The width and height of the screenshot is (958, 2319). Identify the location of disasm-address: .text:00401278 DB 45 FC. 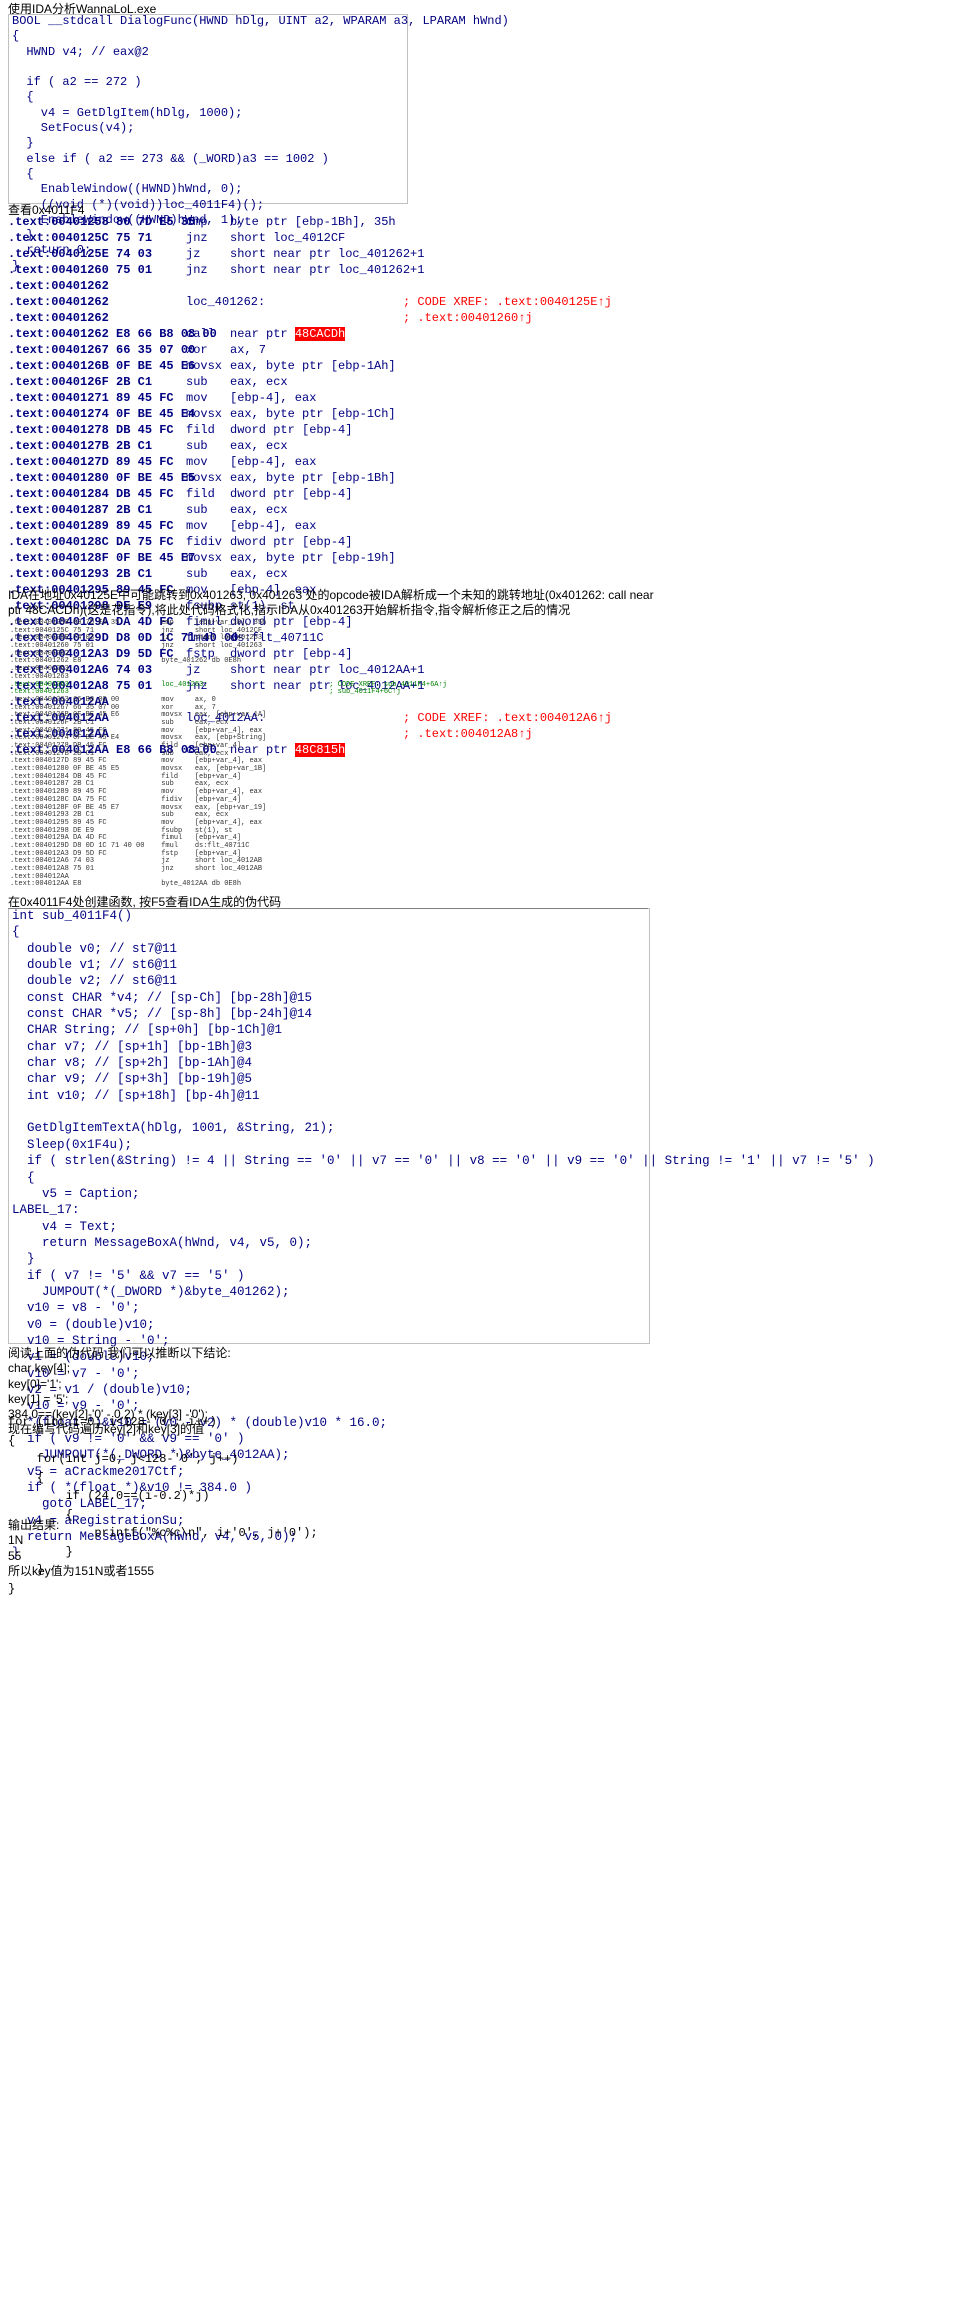
(91, 430).